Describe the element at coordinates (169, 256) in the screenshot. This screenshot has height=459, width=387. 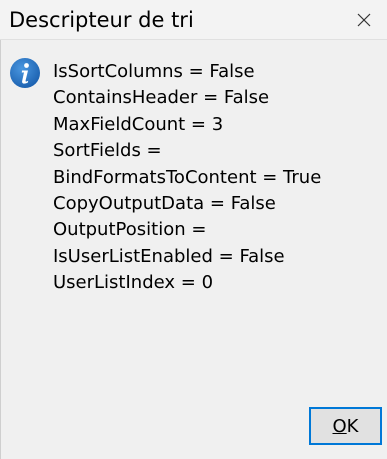
I see `message-line: IsUserListEnabled = False` at that location.